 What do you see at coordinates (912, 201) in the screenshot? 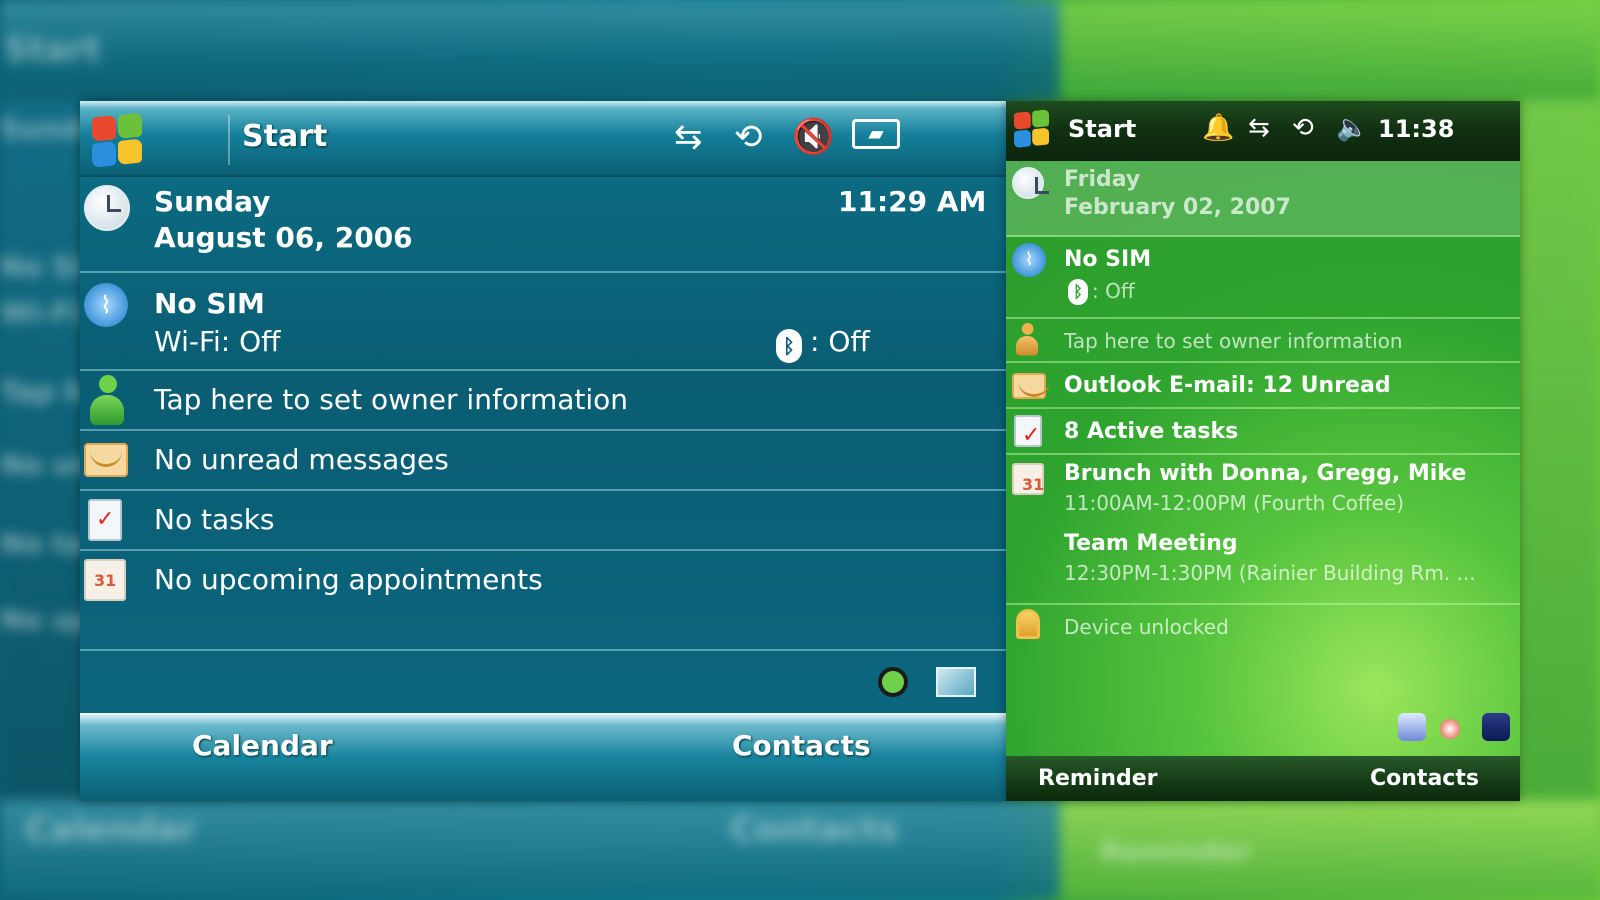
I see `time-label: 11:29 AM` at bounding box center [912, 201].